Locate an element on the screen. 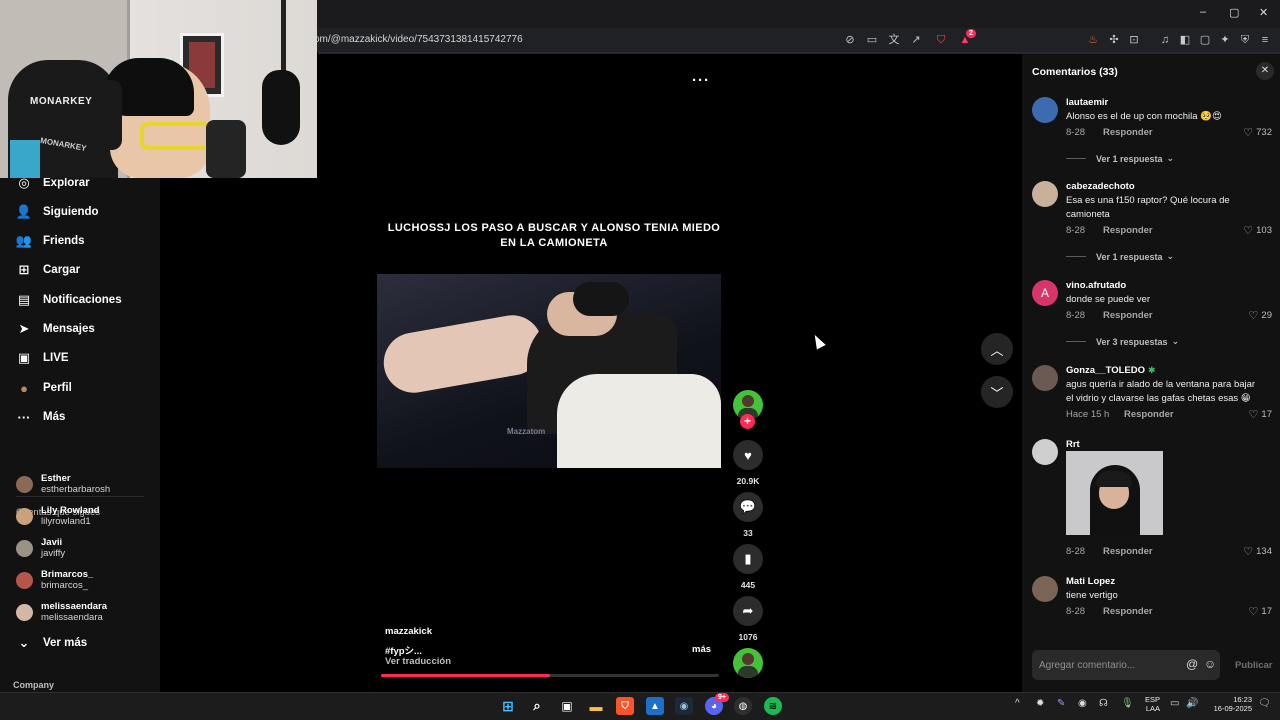 This screenshot has height=720, width=1280. comment-avatar: A is located at coordinates (1045, 293).